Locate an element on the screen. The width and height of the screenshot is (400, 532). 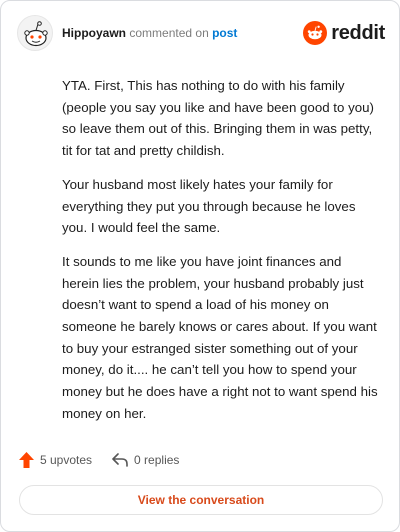
post-link: post is located at coordinates (224, 33).